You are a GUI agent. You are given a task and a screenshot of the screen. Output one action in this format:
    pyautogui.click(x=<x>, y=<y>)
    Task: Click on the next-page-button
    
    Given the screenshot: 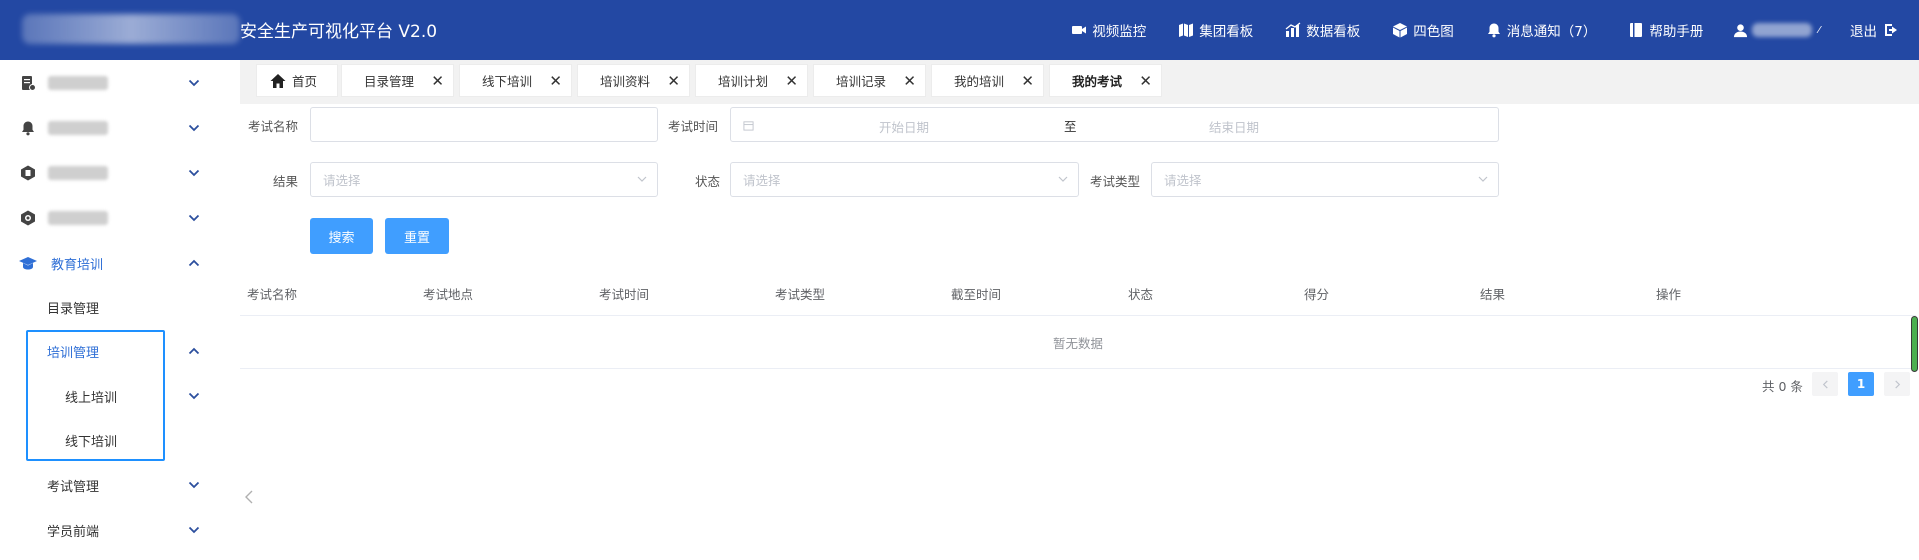 What is the action you would take?
    pyautogui.click(x=1897, y=384)
    